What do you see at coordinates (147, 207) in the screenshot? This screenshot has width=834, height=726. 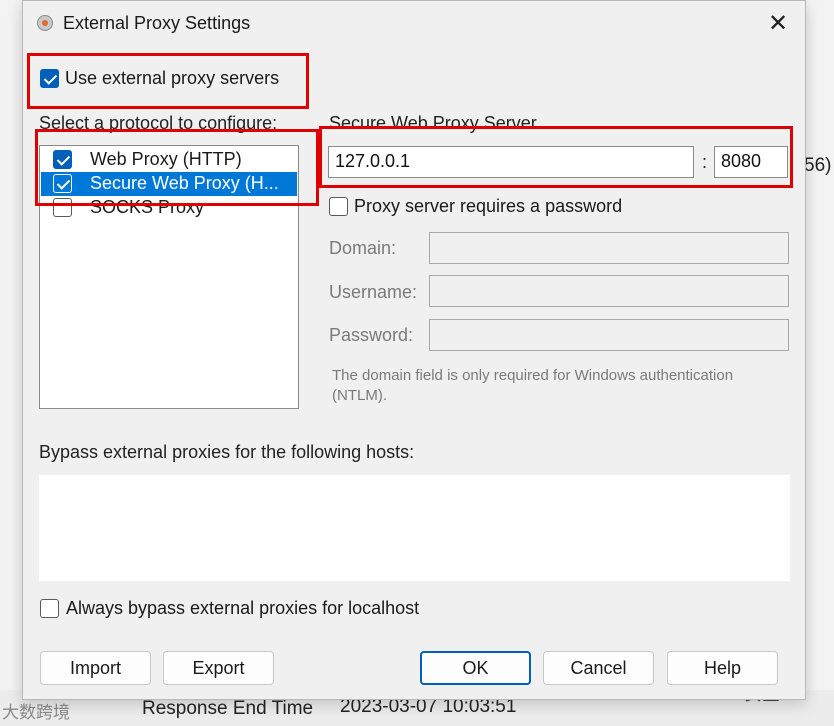 I see `protocol-socks-label: SOCKS Proxy` at bounding box center [147, 207].